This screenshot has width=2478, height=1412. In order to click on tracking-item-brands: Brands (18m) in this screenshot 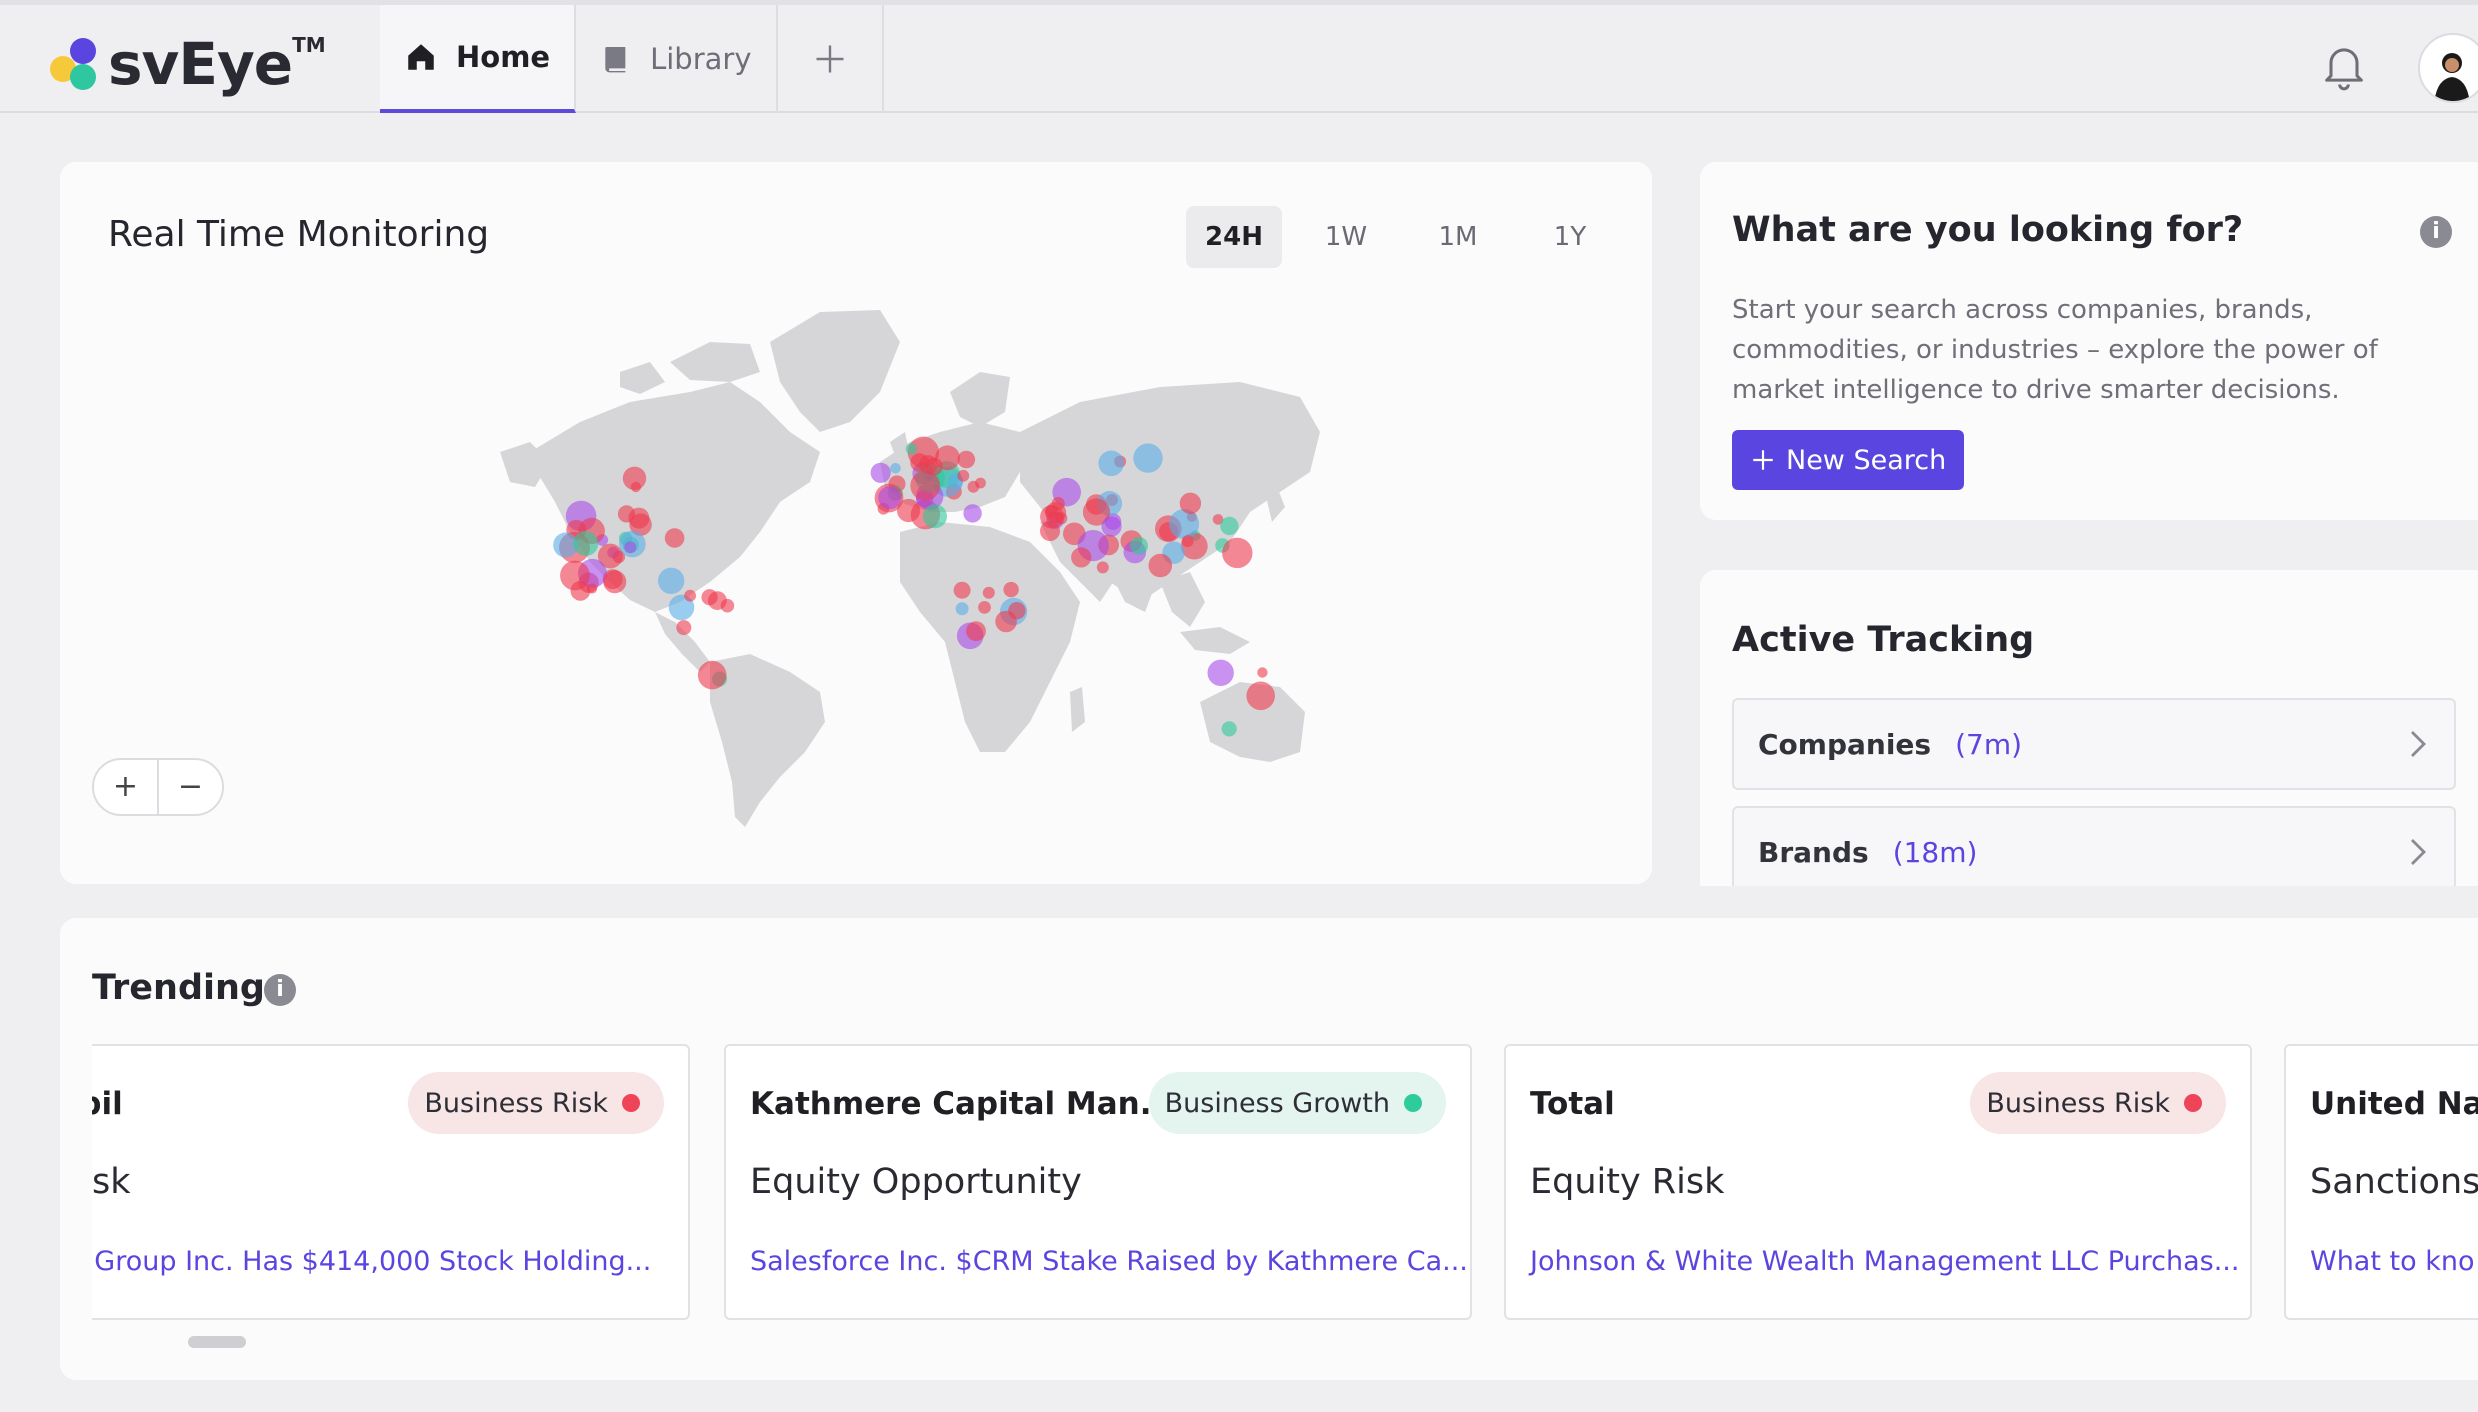, I will do `click(2094, 846)`.